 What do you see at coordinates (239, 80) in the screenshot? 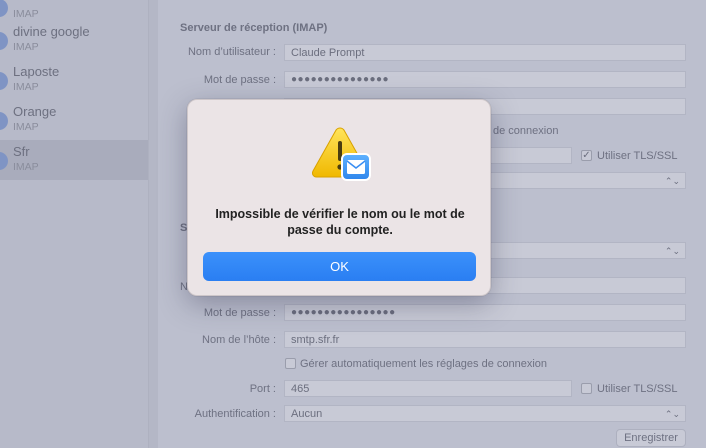
I see `password-label: Mot de passe :` at bounding box center [239, 80].